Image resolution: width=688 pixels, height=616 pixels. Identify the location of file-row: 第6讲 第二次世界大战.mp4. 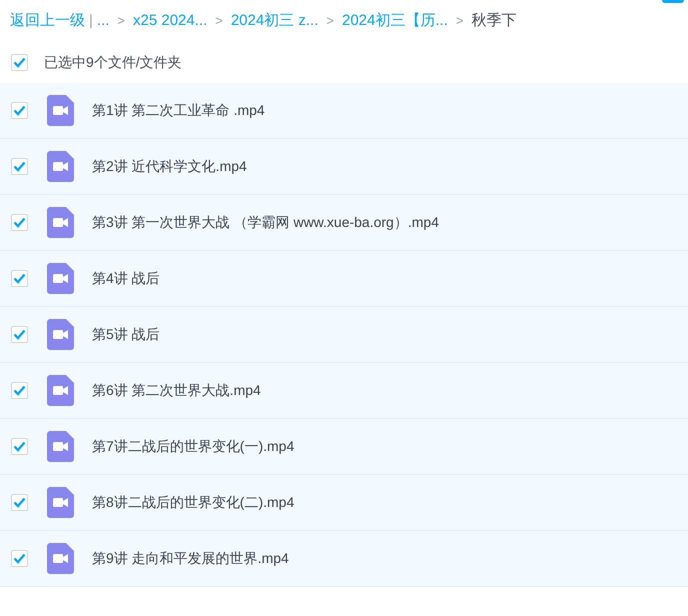
(344, 391).